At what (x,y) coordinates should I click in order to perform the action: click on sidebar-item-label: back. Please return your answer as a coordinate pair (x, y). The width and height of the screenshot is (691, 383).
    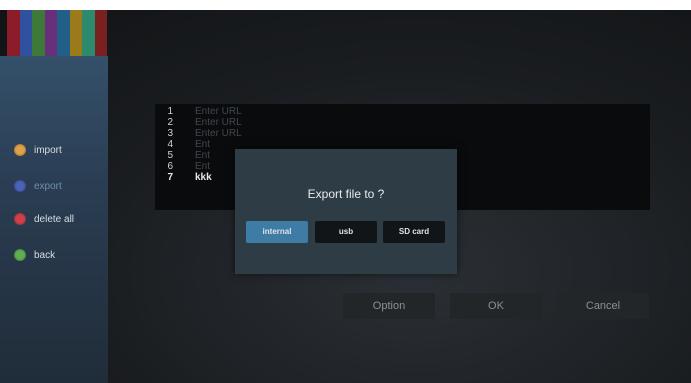
    Looking at the image, I should click on (45, 255).